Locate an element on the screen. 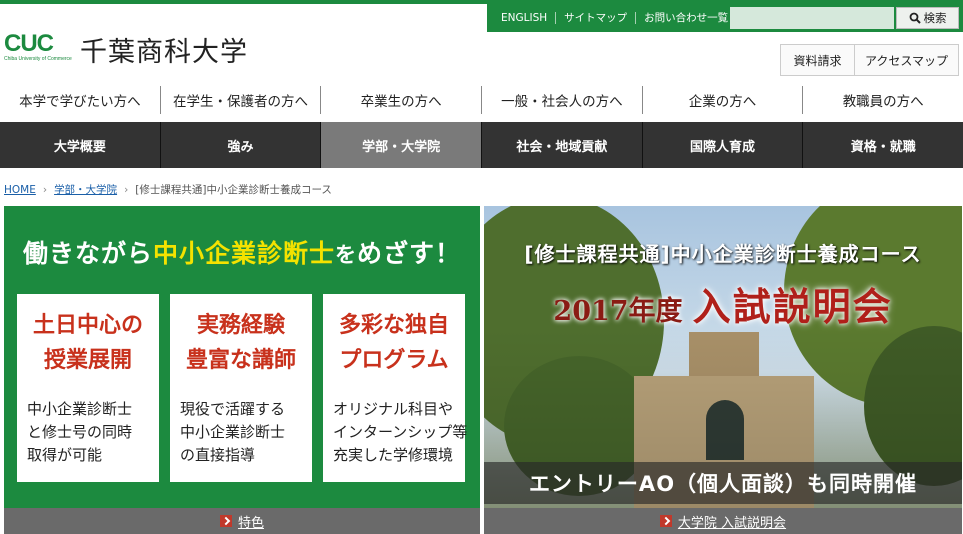 The image size is (963, 534). header-buttons: 資料請求 アクセスマップ is located at coordinates (869, 60).